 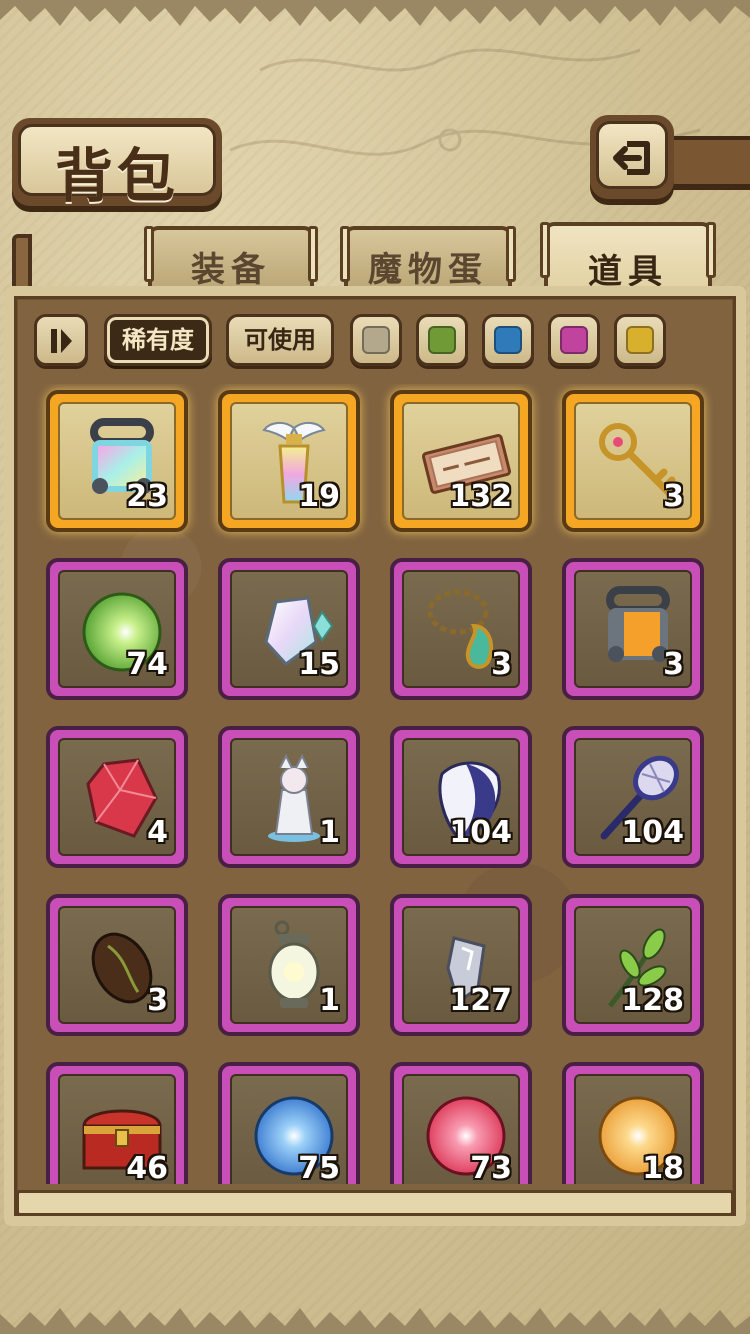 I want to click on item-slot-inner: 73, so click(x=461, y=1129).